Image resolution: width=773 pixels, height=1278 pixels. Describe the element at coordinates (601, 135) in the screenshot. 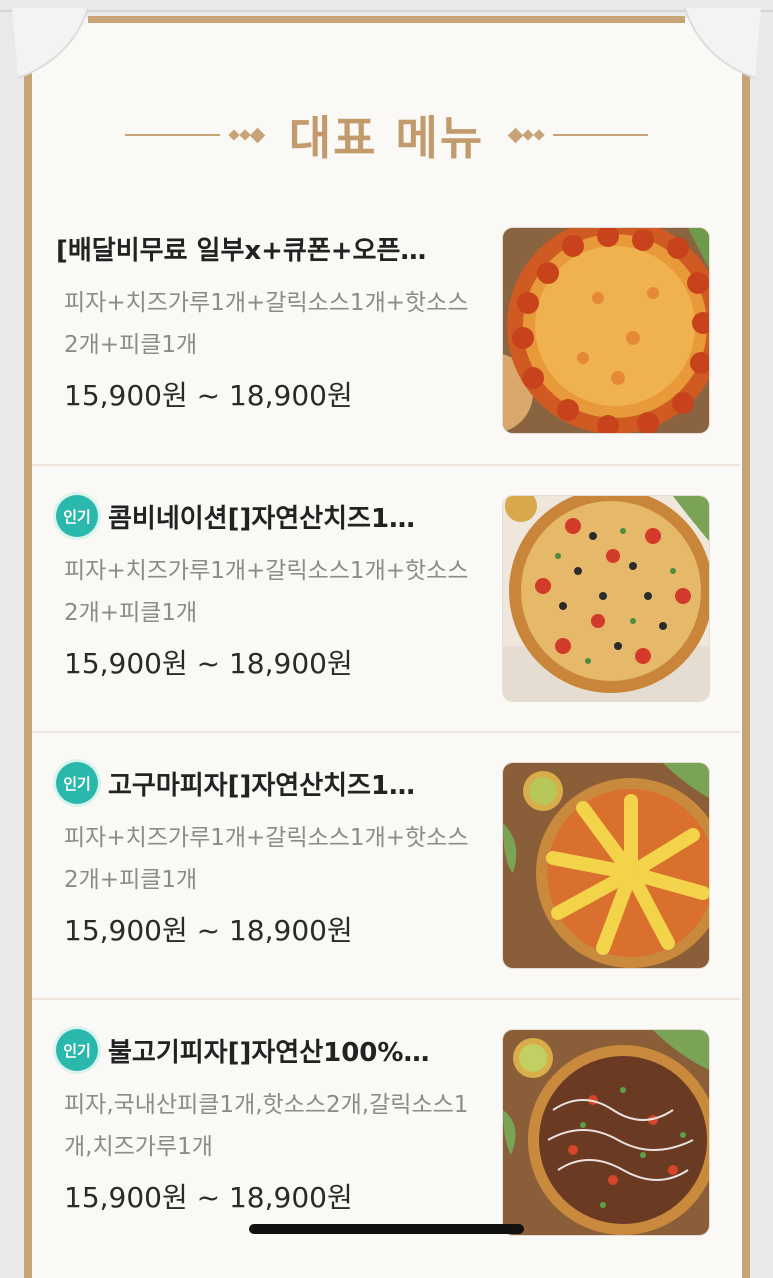

I see `heading-line-right` at that location.